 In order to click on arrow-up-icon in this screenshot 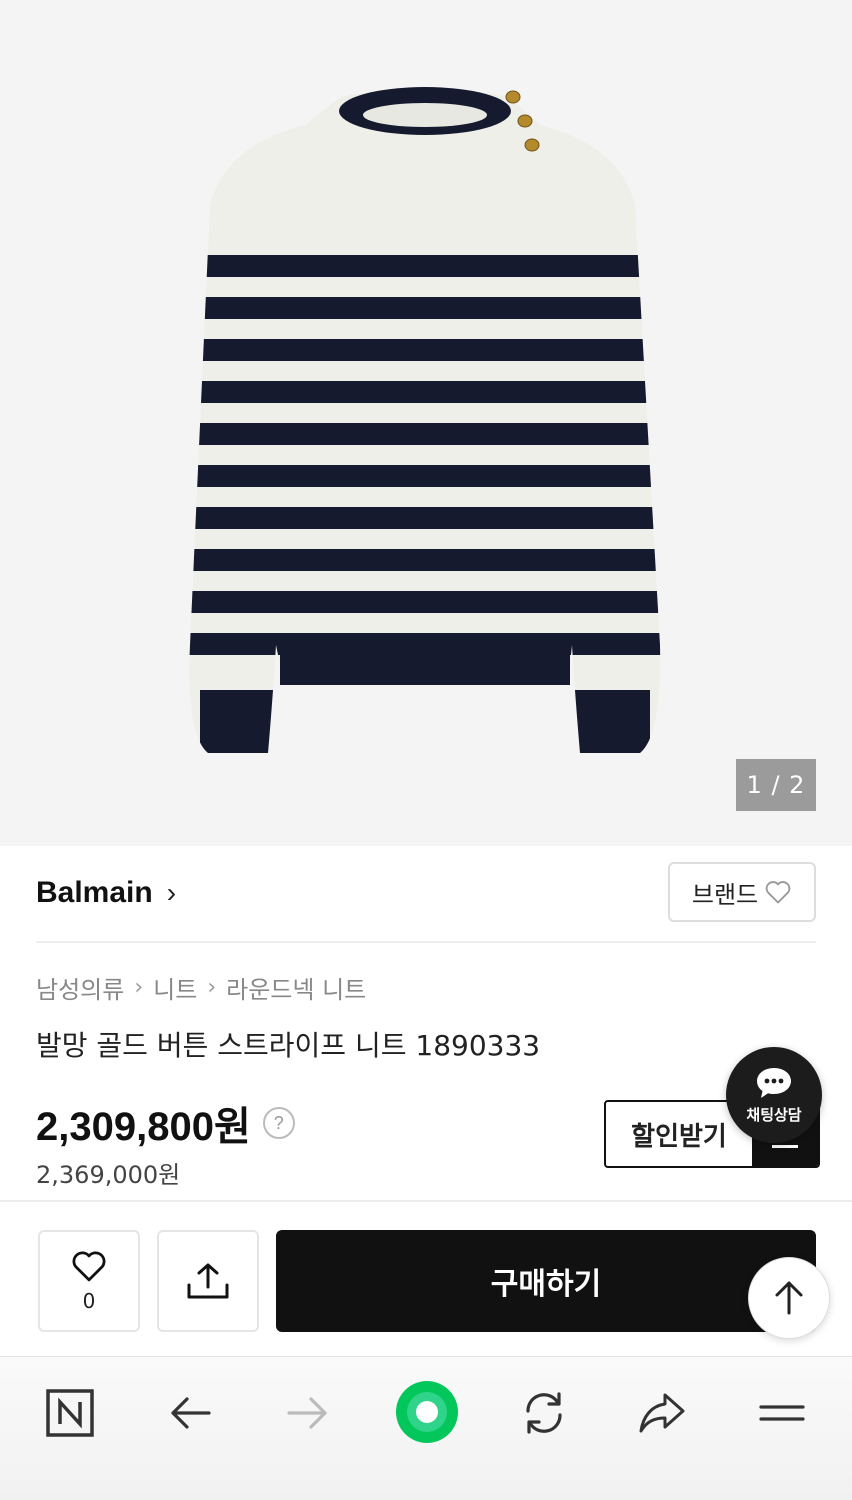, I will do `click(789, 1298)`.